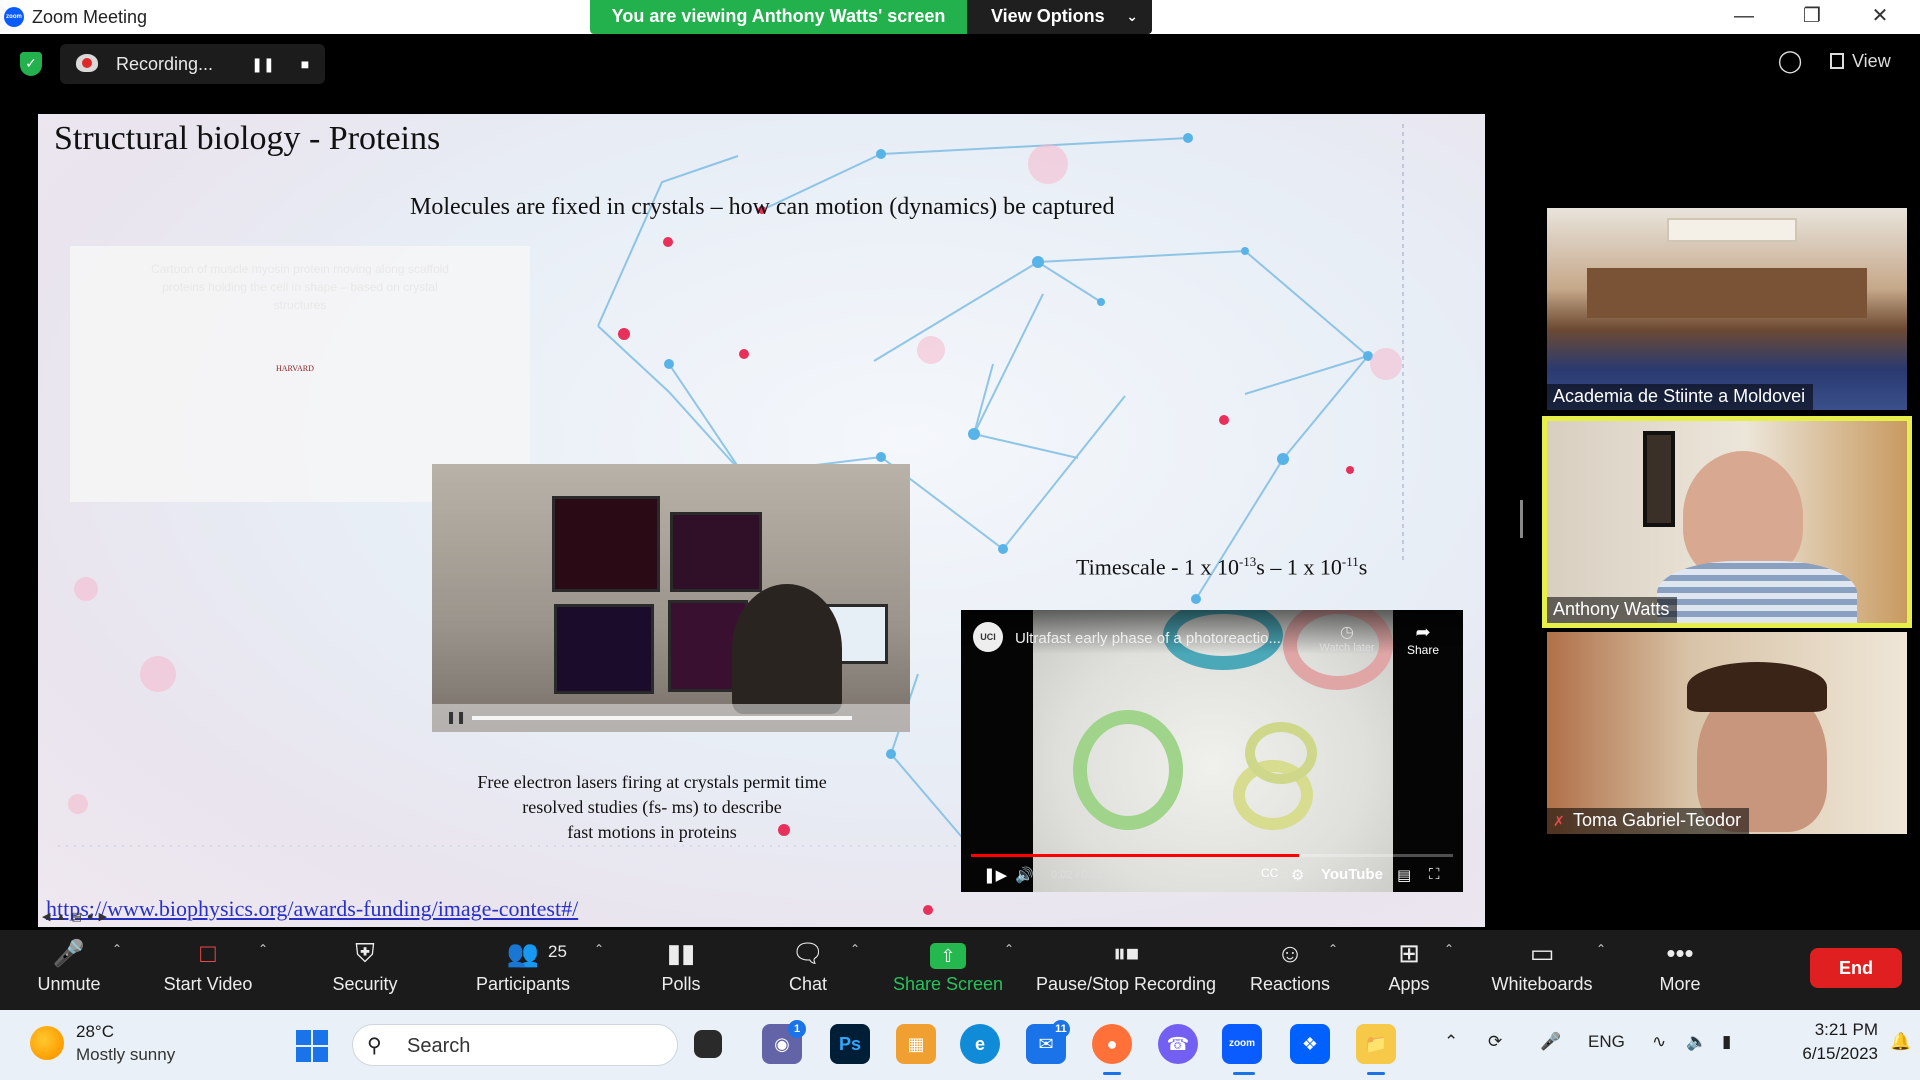 This screenshot has width=1920, height=1080. Describe the element at coordinates (312, 1046) in the screenshot. I see `windows-start-button` at that location.